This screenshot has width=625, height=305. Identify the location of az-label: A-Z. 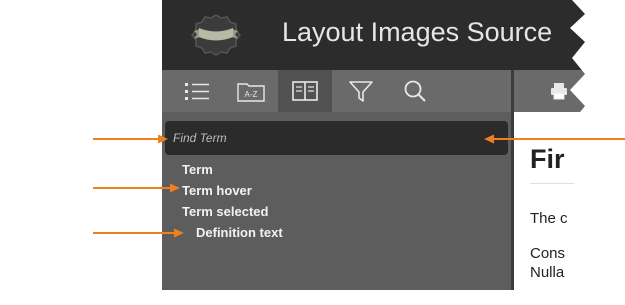
(251, 94).